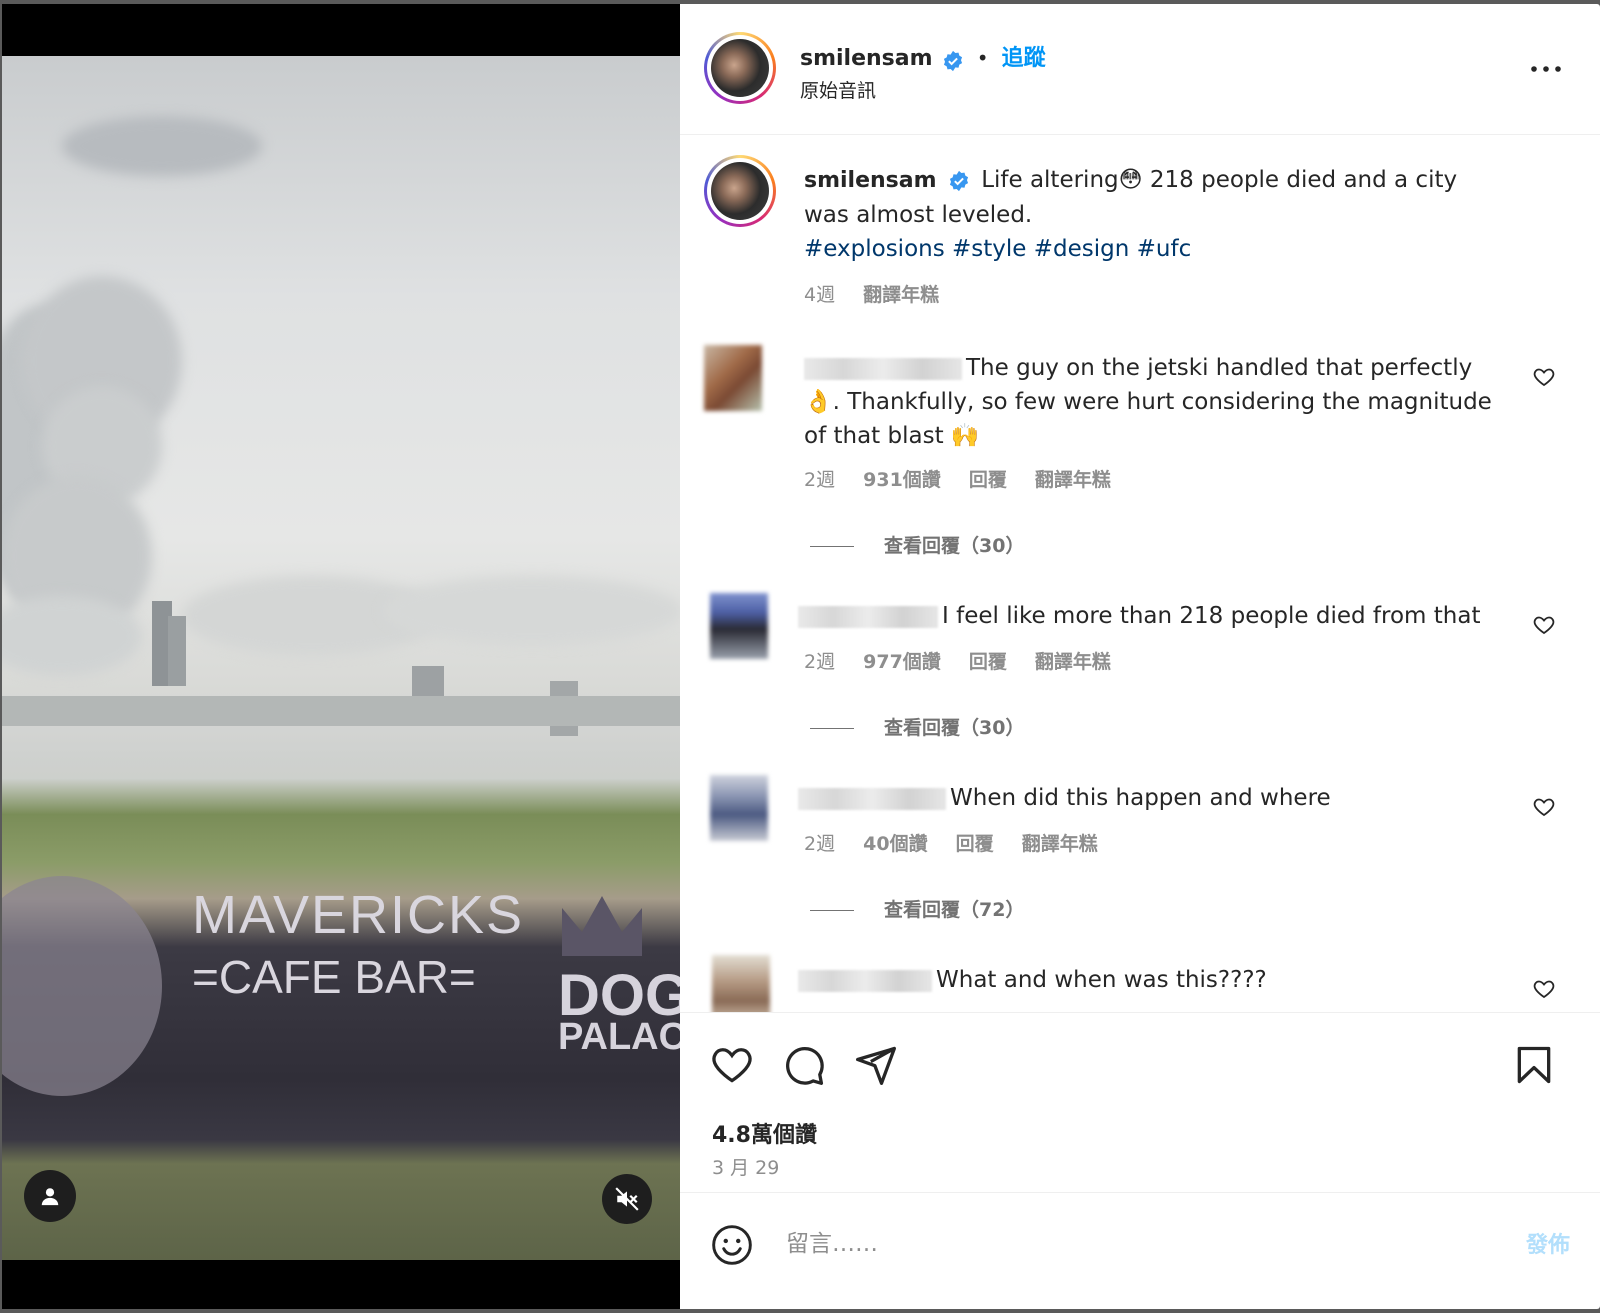  Describe the element at coordinates (732, 1245) in the screenshot. I see `emoji-icon` at that location.